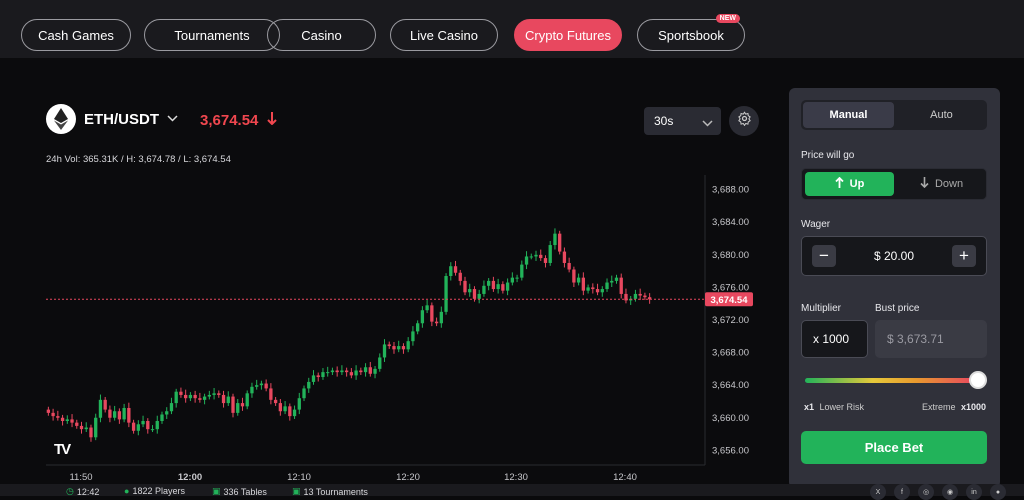 This screenshot has height=500, width=1024. What do you see at coordinates (839, 183) in the screenshot?
I see `arrow-up-icon` at bounding box center [839, 183].